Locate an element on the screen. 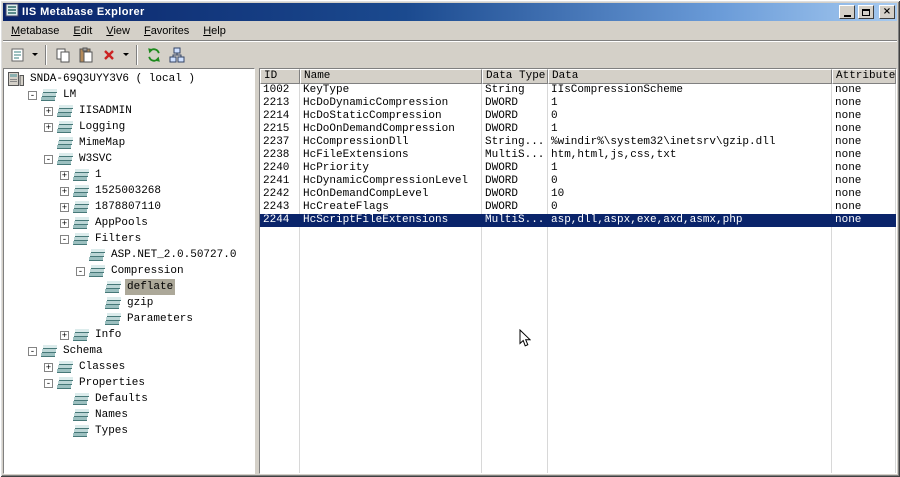 The image size is (900, 477). tree-item-site-1525003268: + 1525003268 is located at coordinates (129, 191).